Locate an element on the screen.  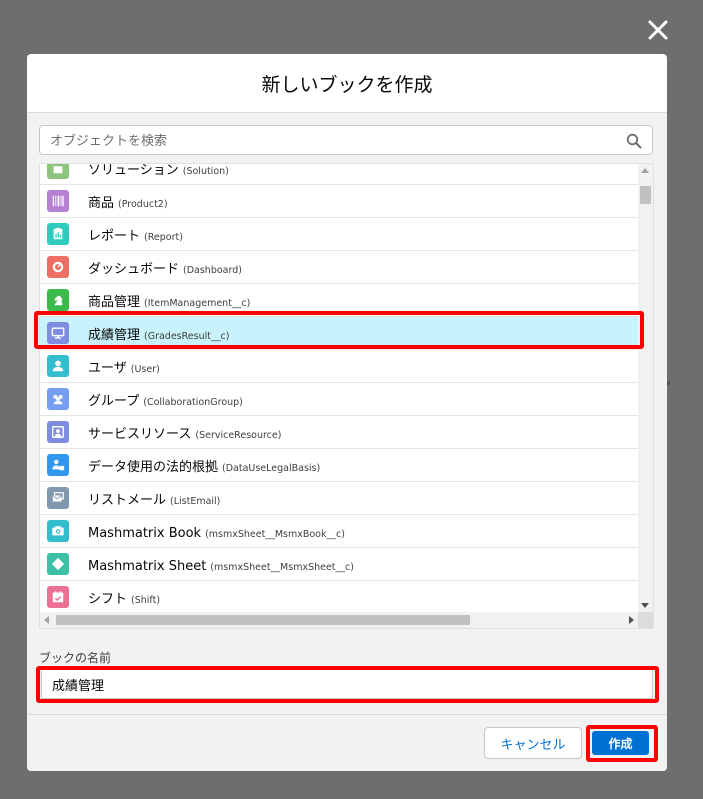
camera-icon is located at coordinates (58, 531).